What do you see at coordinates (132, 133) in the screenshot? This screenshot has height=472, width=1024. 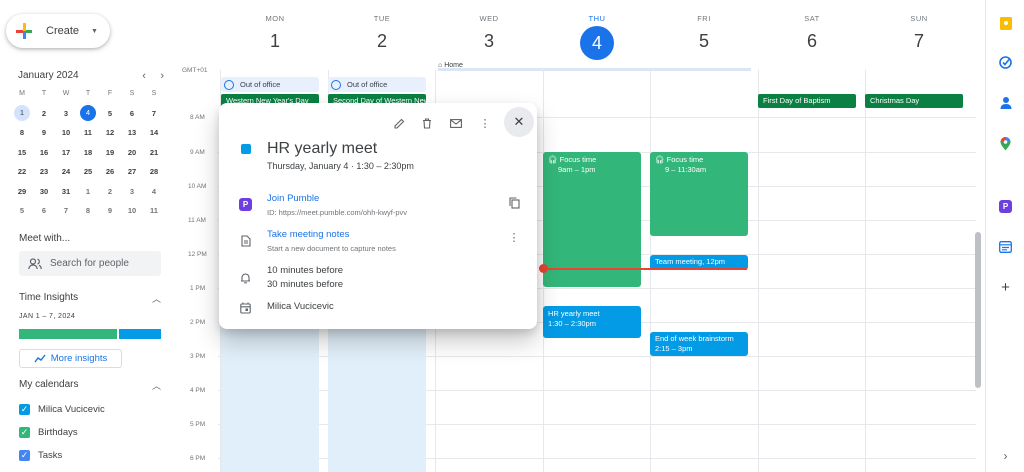 I see `mini-calendar-day: 13` at bounding box center [132, 133].